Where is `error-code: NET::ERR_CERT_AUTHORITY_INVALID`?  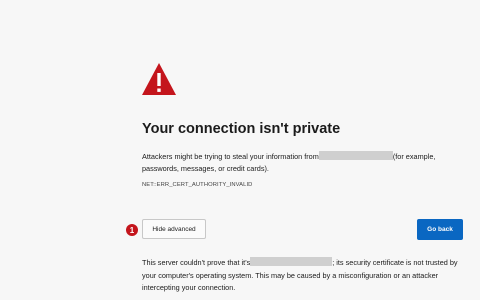 error-code: NET::ERR_CERT_AUTHORITY_INVALID is located at coordinates (197, 185).